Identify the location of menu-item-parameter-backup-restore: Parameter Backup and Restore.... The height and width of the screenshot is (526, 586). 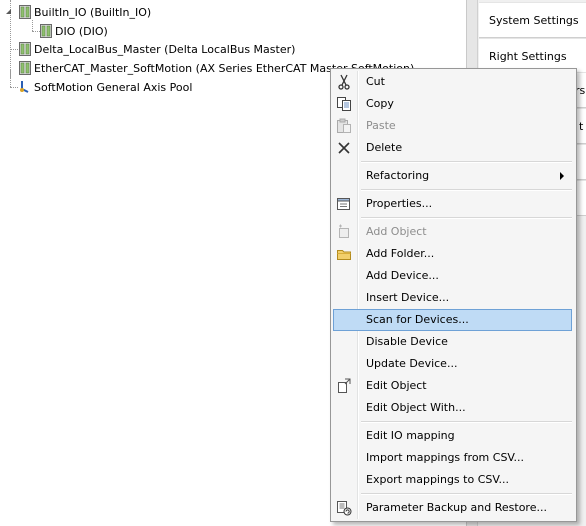
(452, 508).